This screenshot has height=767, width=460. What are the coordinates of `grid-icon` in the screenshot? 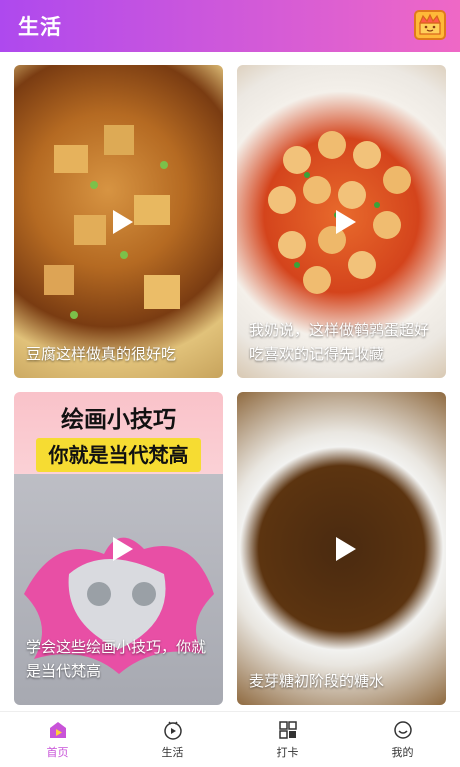 It's located at (287, 730).